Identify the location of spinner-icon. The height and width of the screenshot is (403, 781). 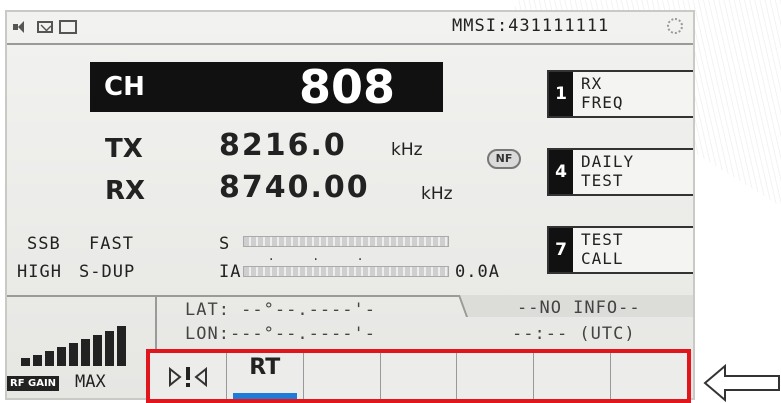
(675, 26).